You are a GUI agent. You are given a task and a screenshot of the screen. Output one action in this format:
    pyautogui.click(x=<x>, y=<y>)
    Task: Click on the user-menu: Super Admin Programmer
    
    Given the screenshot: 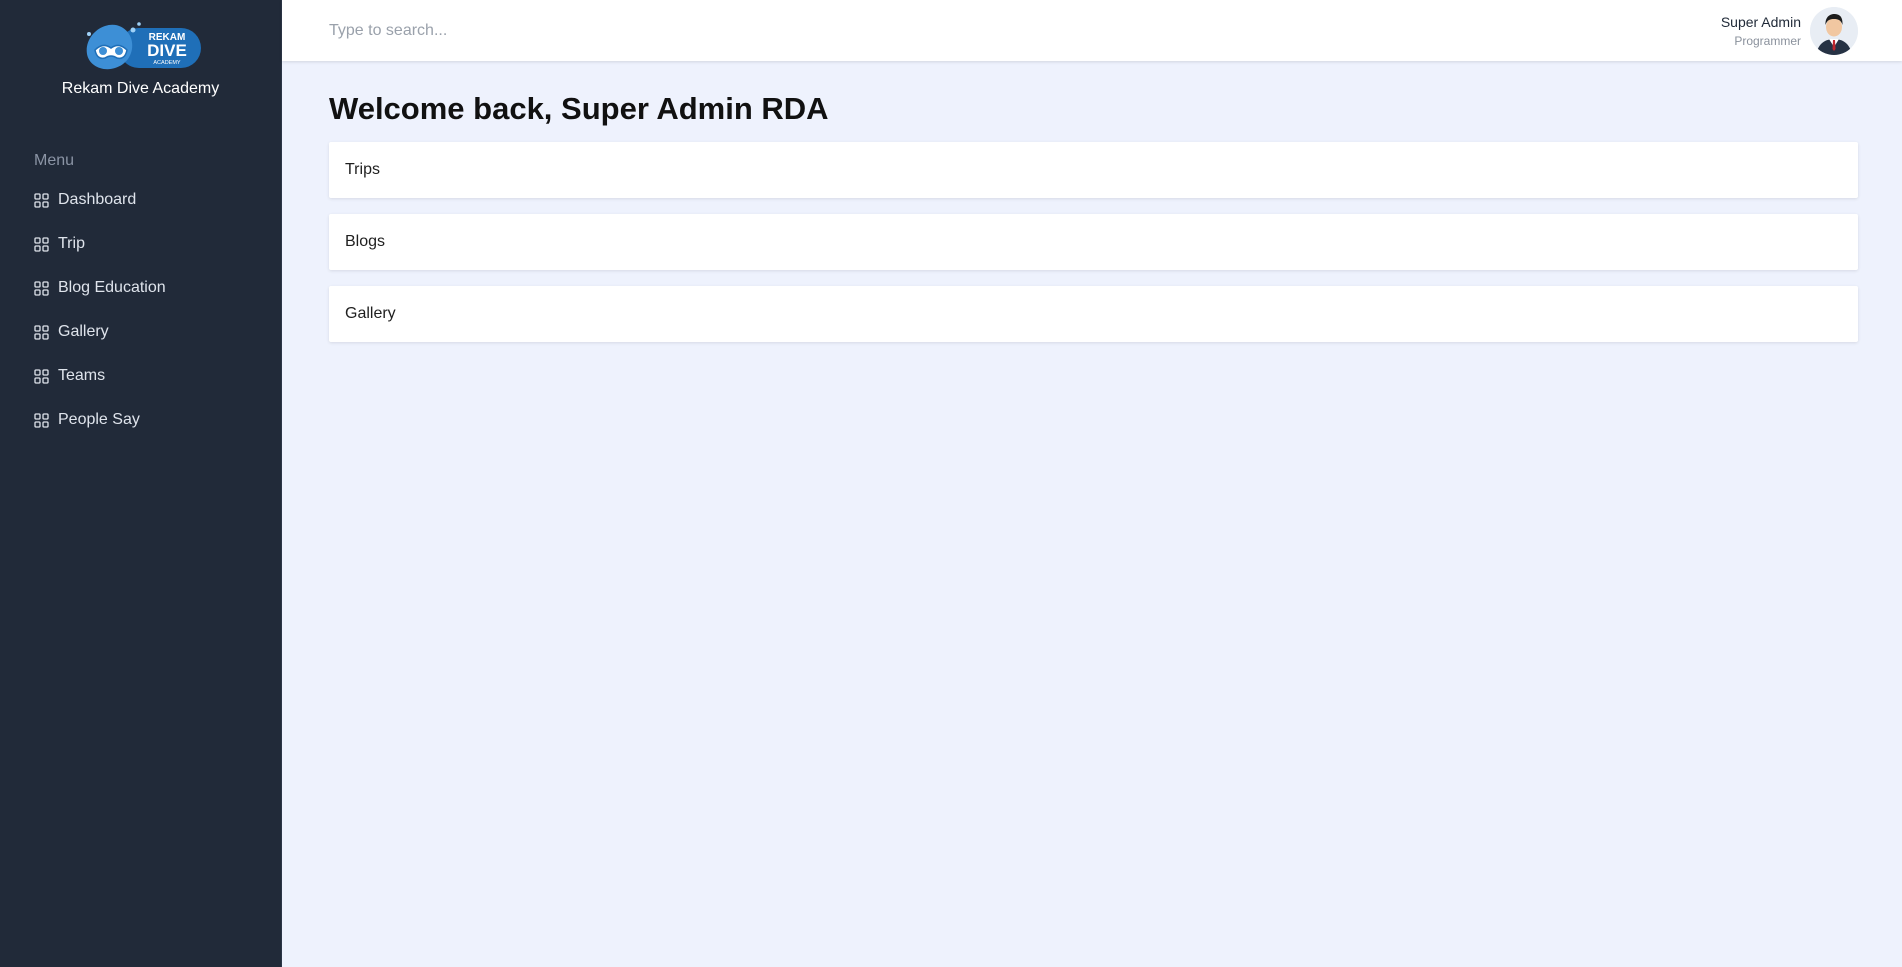 What is the action you would take?
    pyautogui.click(x=1789, y=30)
    